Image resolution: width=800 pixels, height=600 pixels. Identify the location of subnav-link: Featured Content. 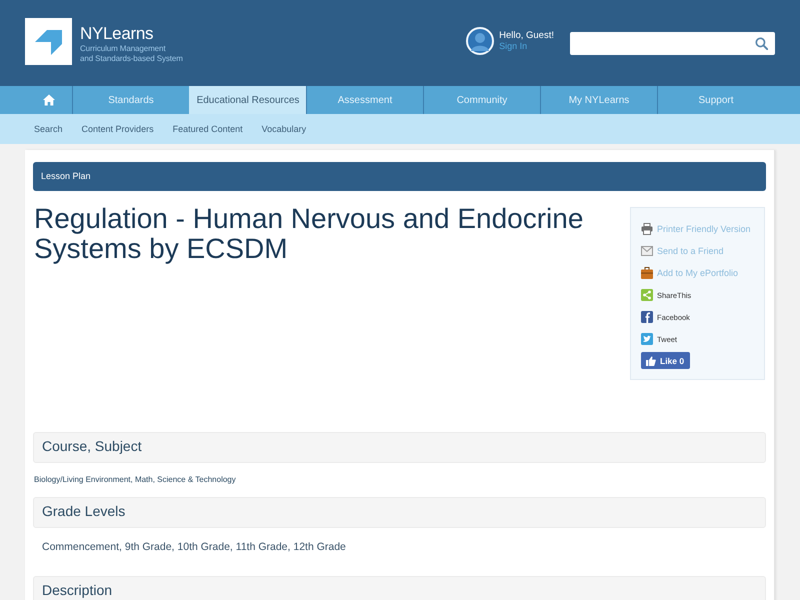
(207, 129).